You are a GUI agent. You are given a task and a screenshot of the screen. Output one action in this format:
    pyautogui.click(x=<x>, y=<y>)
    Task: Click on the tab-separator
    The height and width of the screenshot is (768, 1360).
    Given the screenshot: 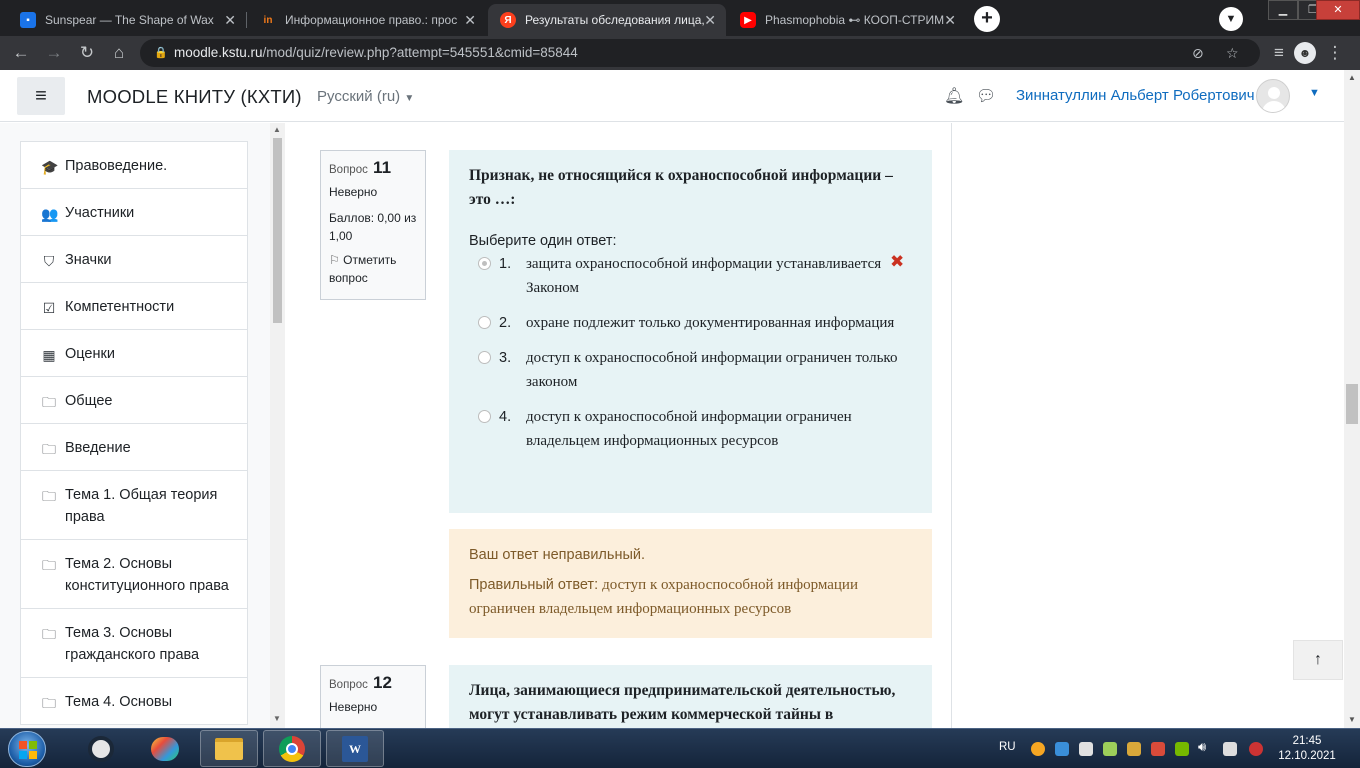 What is the action you would take?
    pyautogui.click(x=246, y=20)
    